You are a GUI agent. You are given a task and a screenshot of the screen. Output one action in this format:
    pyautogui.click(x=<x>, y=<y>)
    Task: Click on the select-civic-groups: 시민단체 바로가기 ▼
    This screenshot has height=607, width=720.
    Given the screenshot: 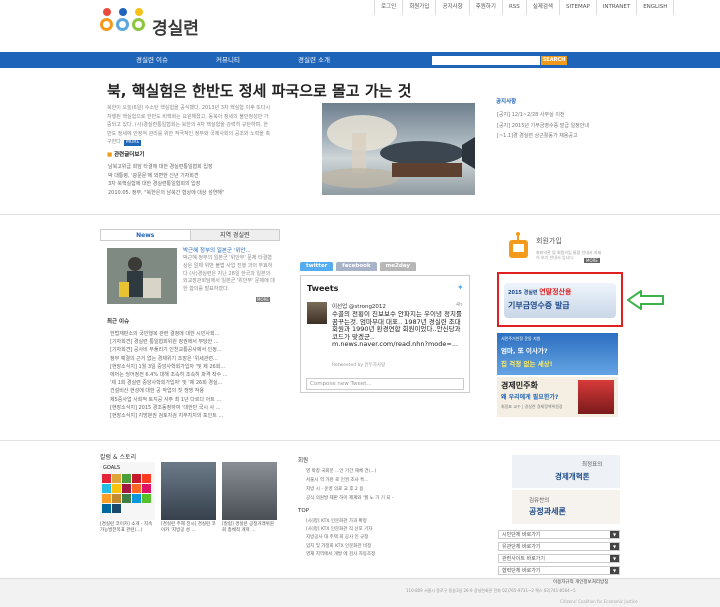 What is the action you would take?
    pyautogui.click(x=559, y=534)
    